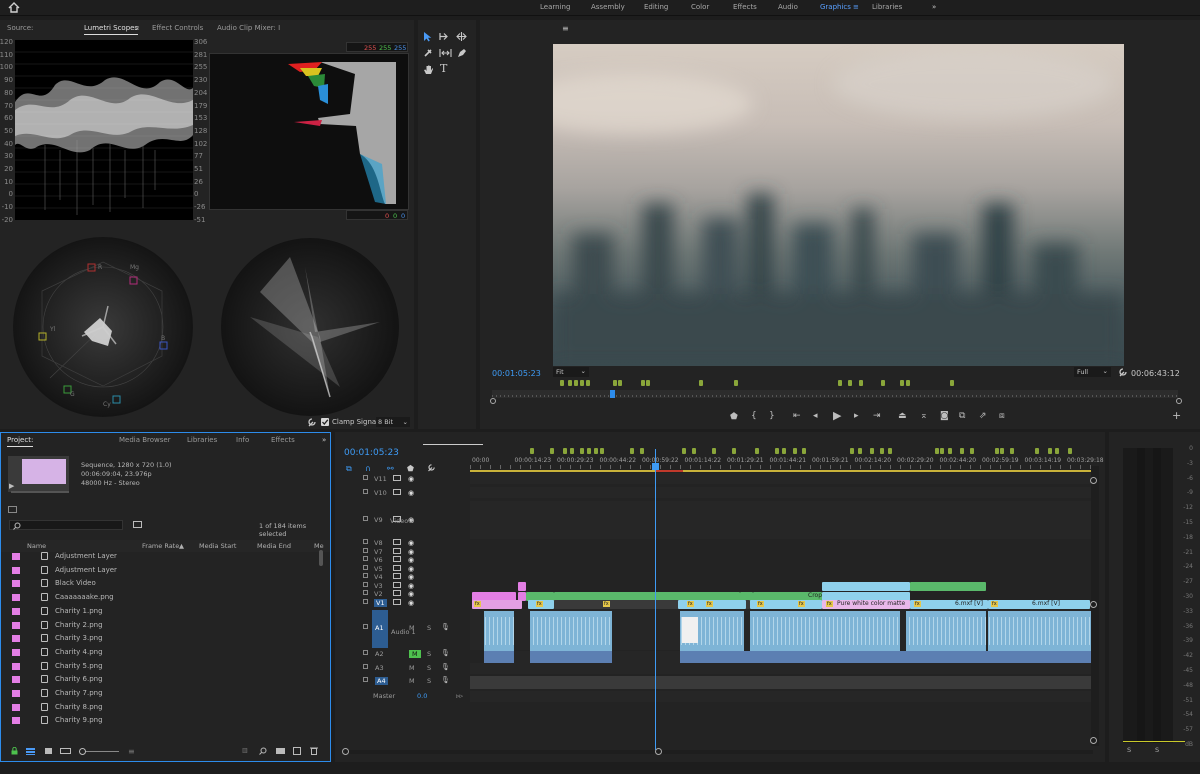 This screenshot has width=1200, height=774. Describe the element at coordinates (379, 668) in the screenshot. I see `track-label-a3: A3` at that location.